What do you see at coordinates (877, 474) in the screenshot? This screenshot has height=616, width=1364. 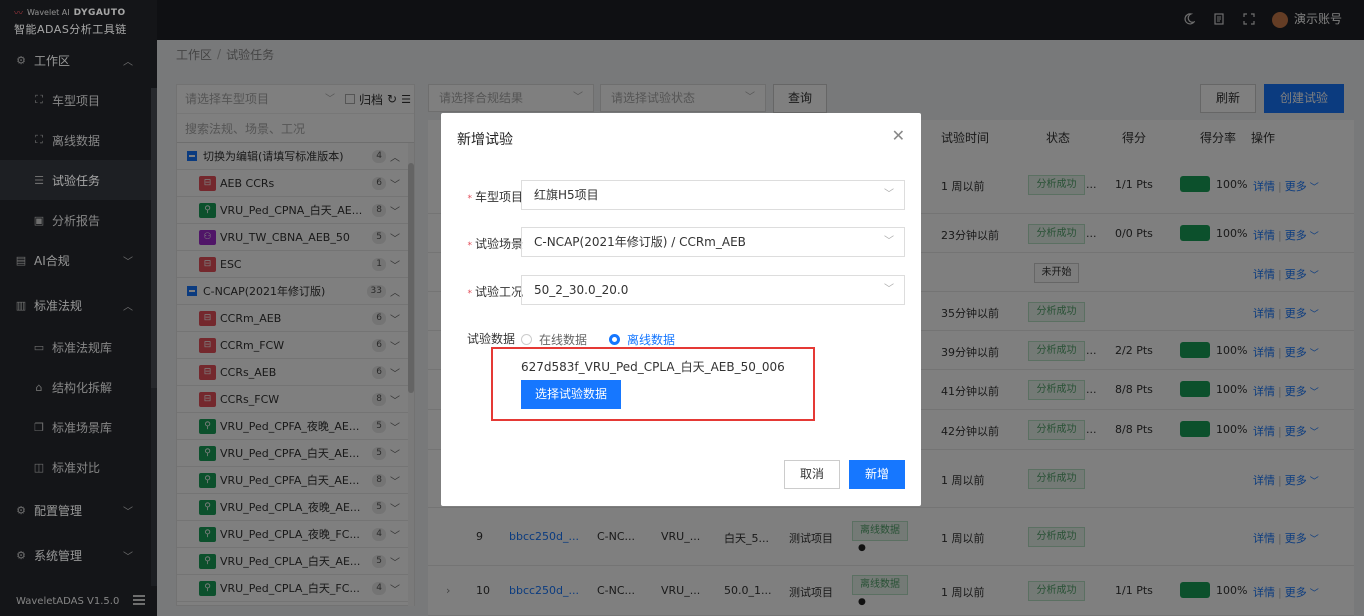 I see `submit-button: 新增` at bounding box center [877, 474].